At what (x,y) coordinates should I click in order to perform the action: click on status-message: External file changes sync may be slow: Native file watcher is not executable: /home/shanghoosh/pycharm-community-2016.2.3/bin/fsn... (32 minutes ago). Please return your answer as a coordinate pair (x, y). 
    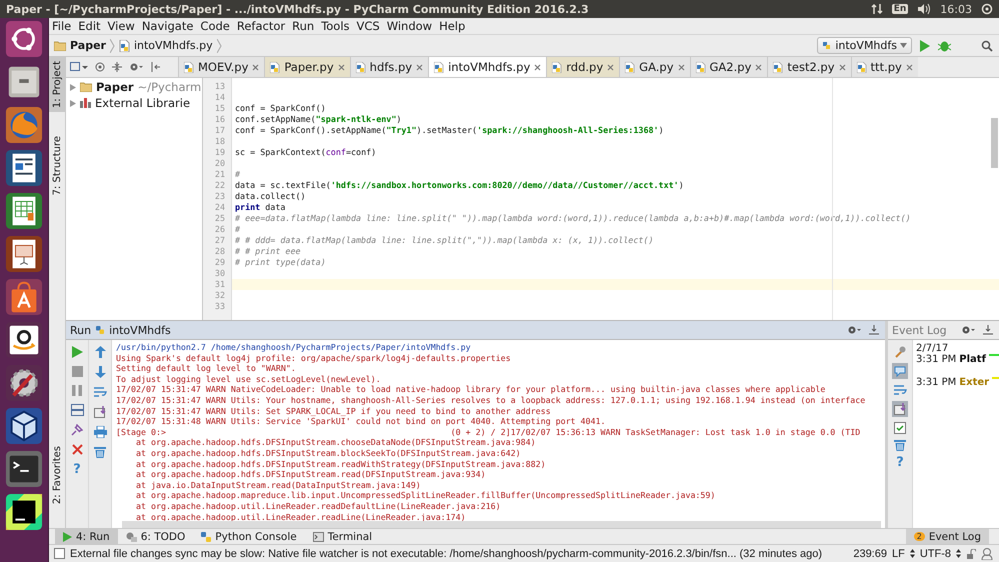
    Looking at the image, I should click on (446, 554).